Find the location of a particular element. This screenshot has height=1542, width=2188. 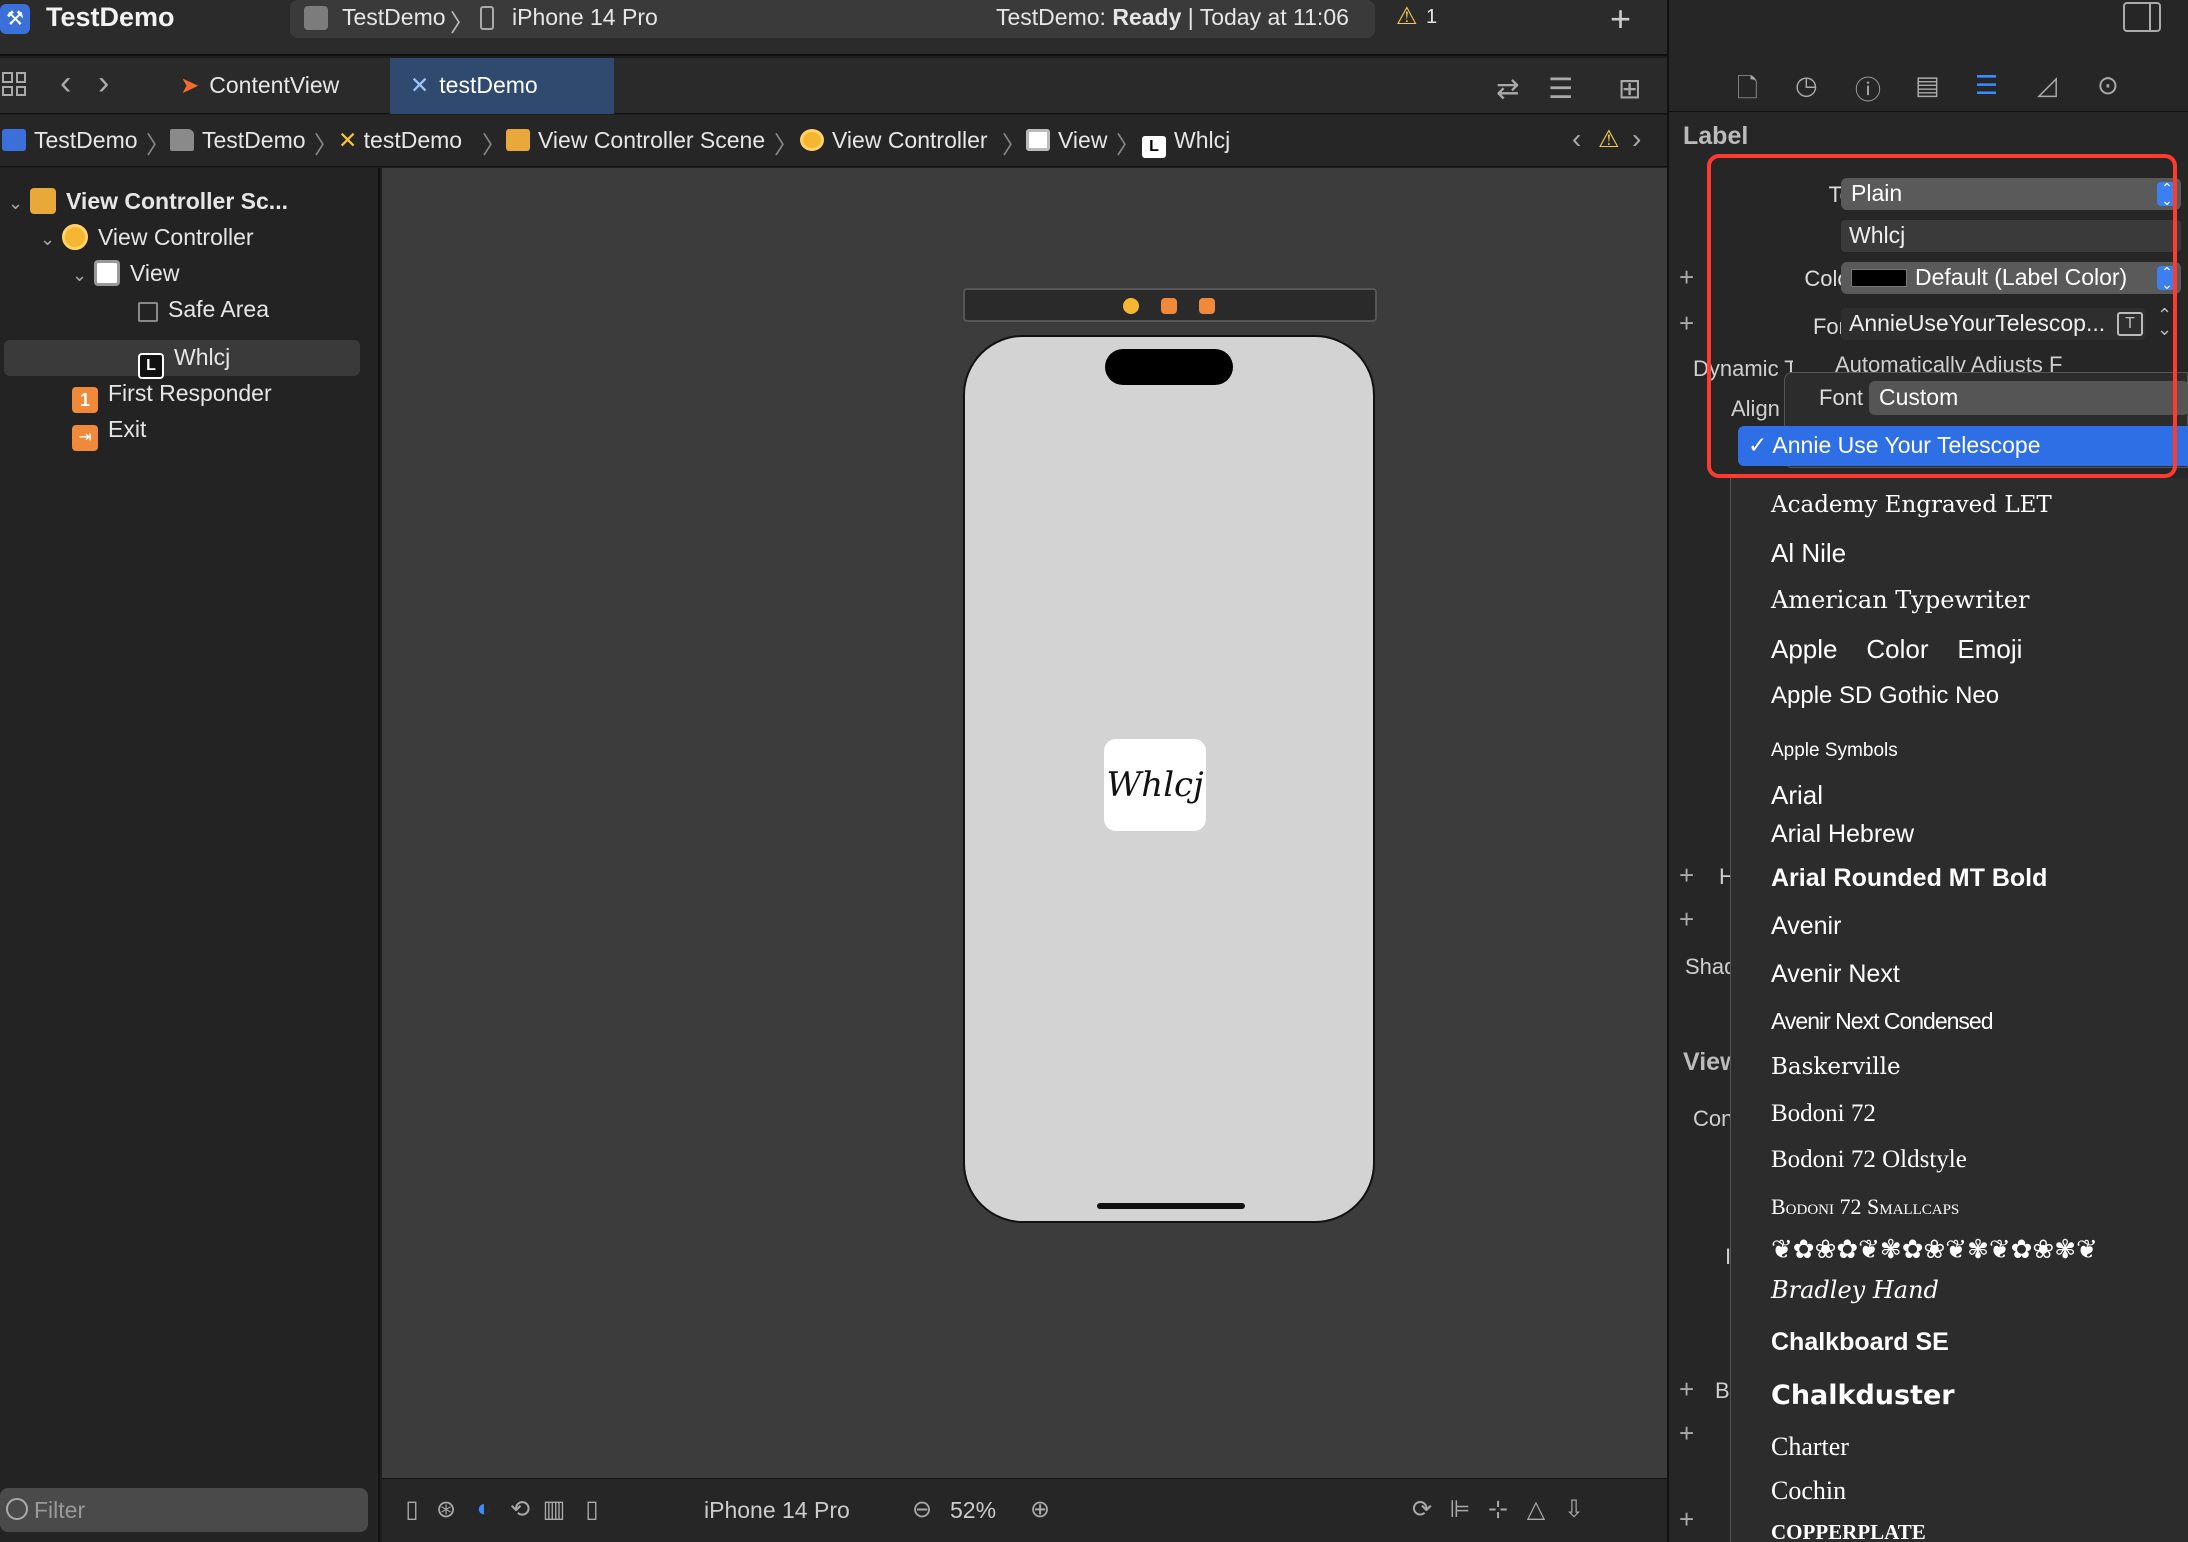

font-menu-item: Chalkboard SE is located at coordinates (1860, 1342).